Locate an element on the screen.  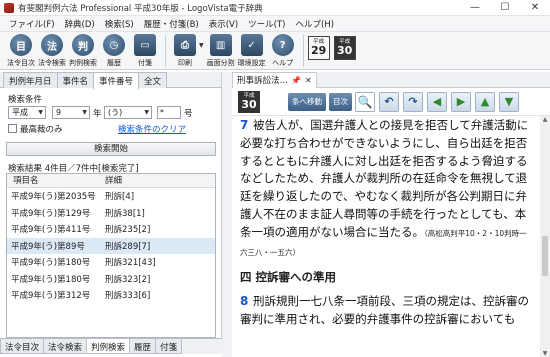
print-dropdown-icon: ▼ is located at coordinates (201, 45).